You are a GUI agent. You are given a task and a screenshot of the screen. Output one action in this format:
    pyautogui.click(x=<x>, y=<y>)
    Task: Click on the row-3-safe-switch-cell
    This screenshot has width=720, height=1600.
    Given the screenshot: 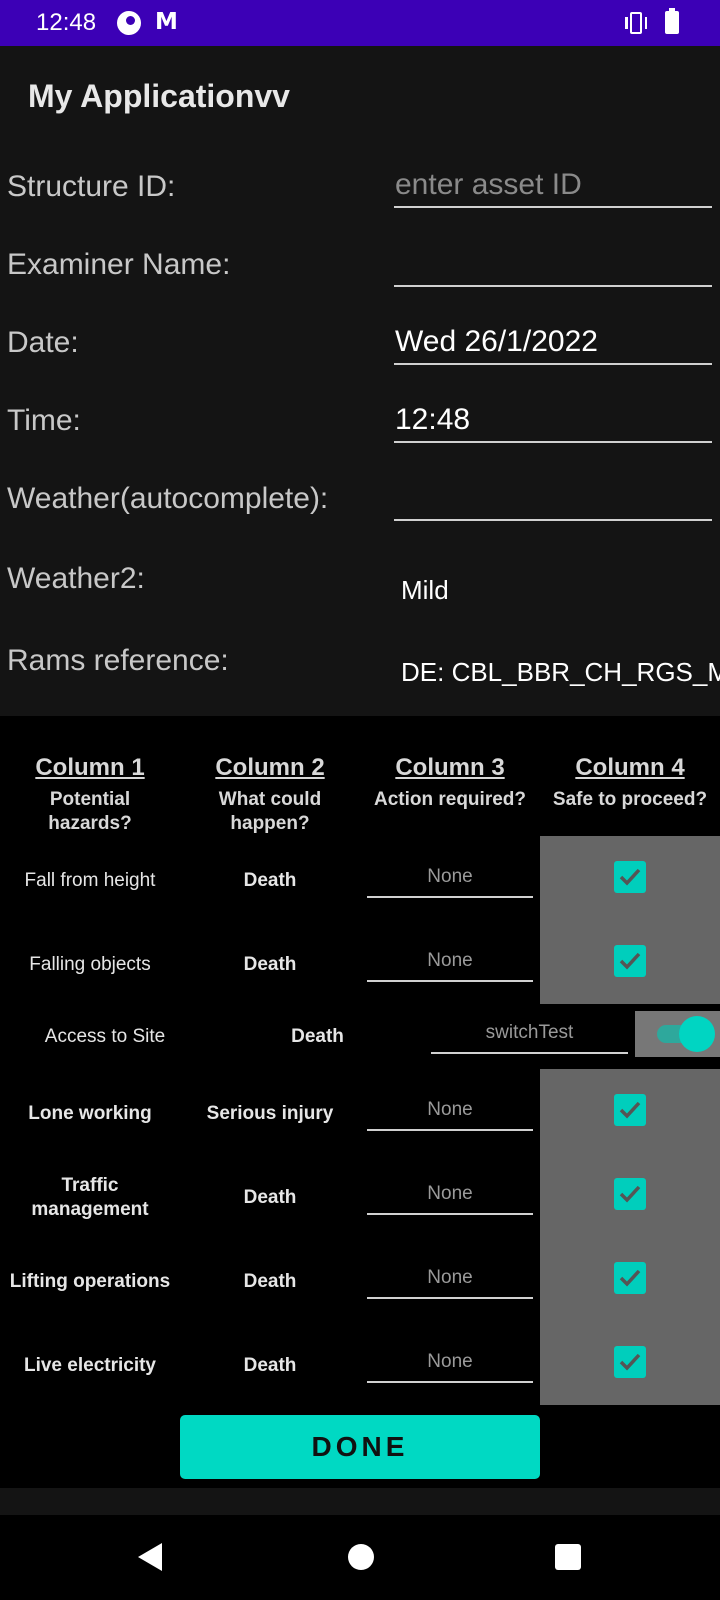 What is the action you would take?
    pyautogui.click(x=677, y=1034)
    